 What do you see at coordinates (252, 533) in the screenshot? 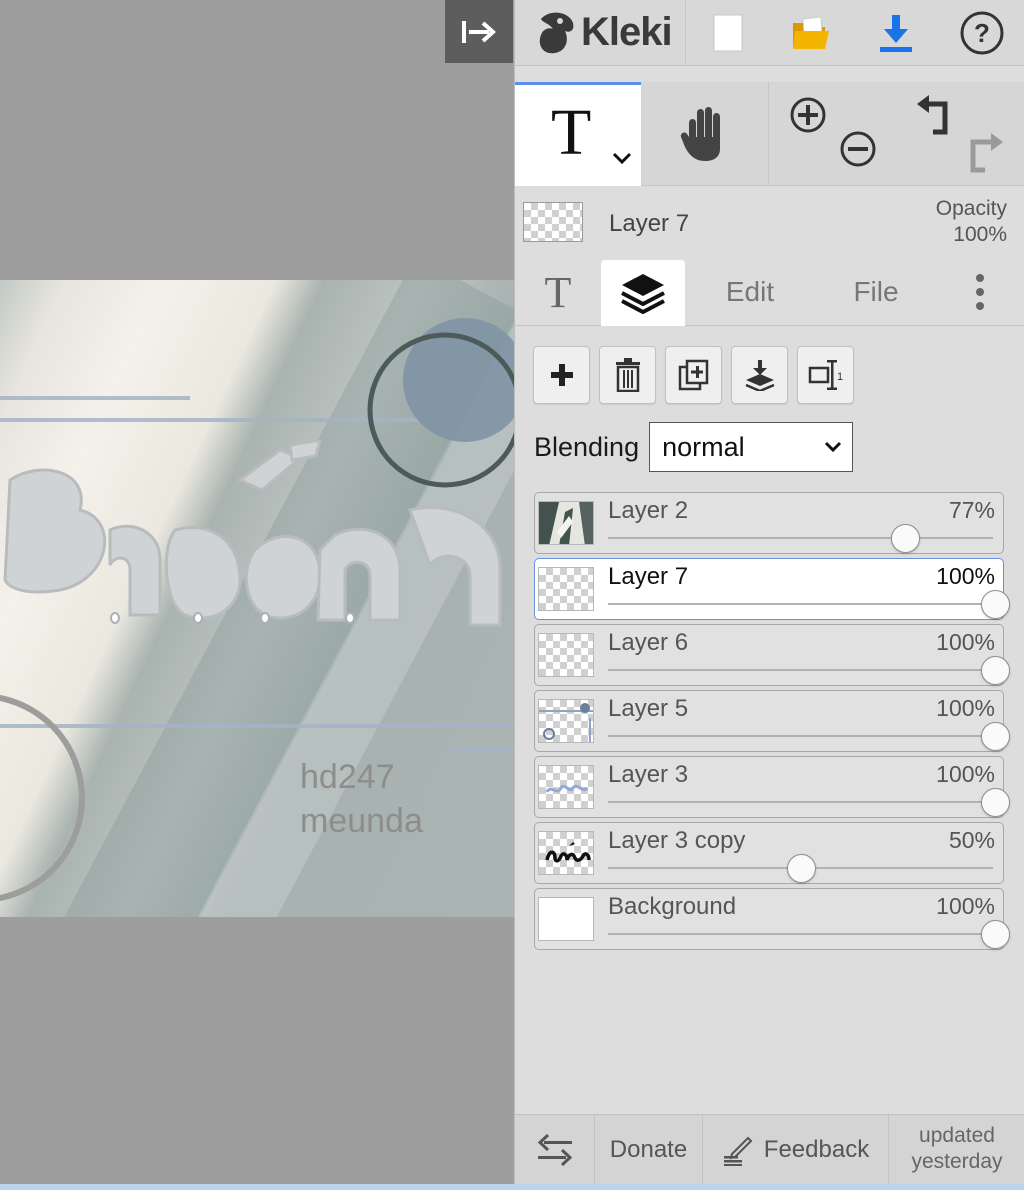
I see `artwork-lettering` at bounding box center [252, 533].